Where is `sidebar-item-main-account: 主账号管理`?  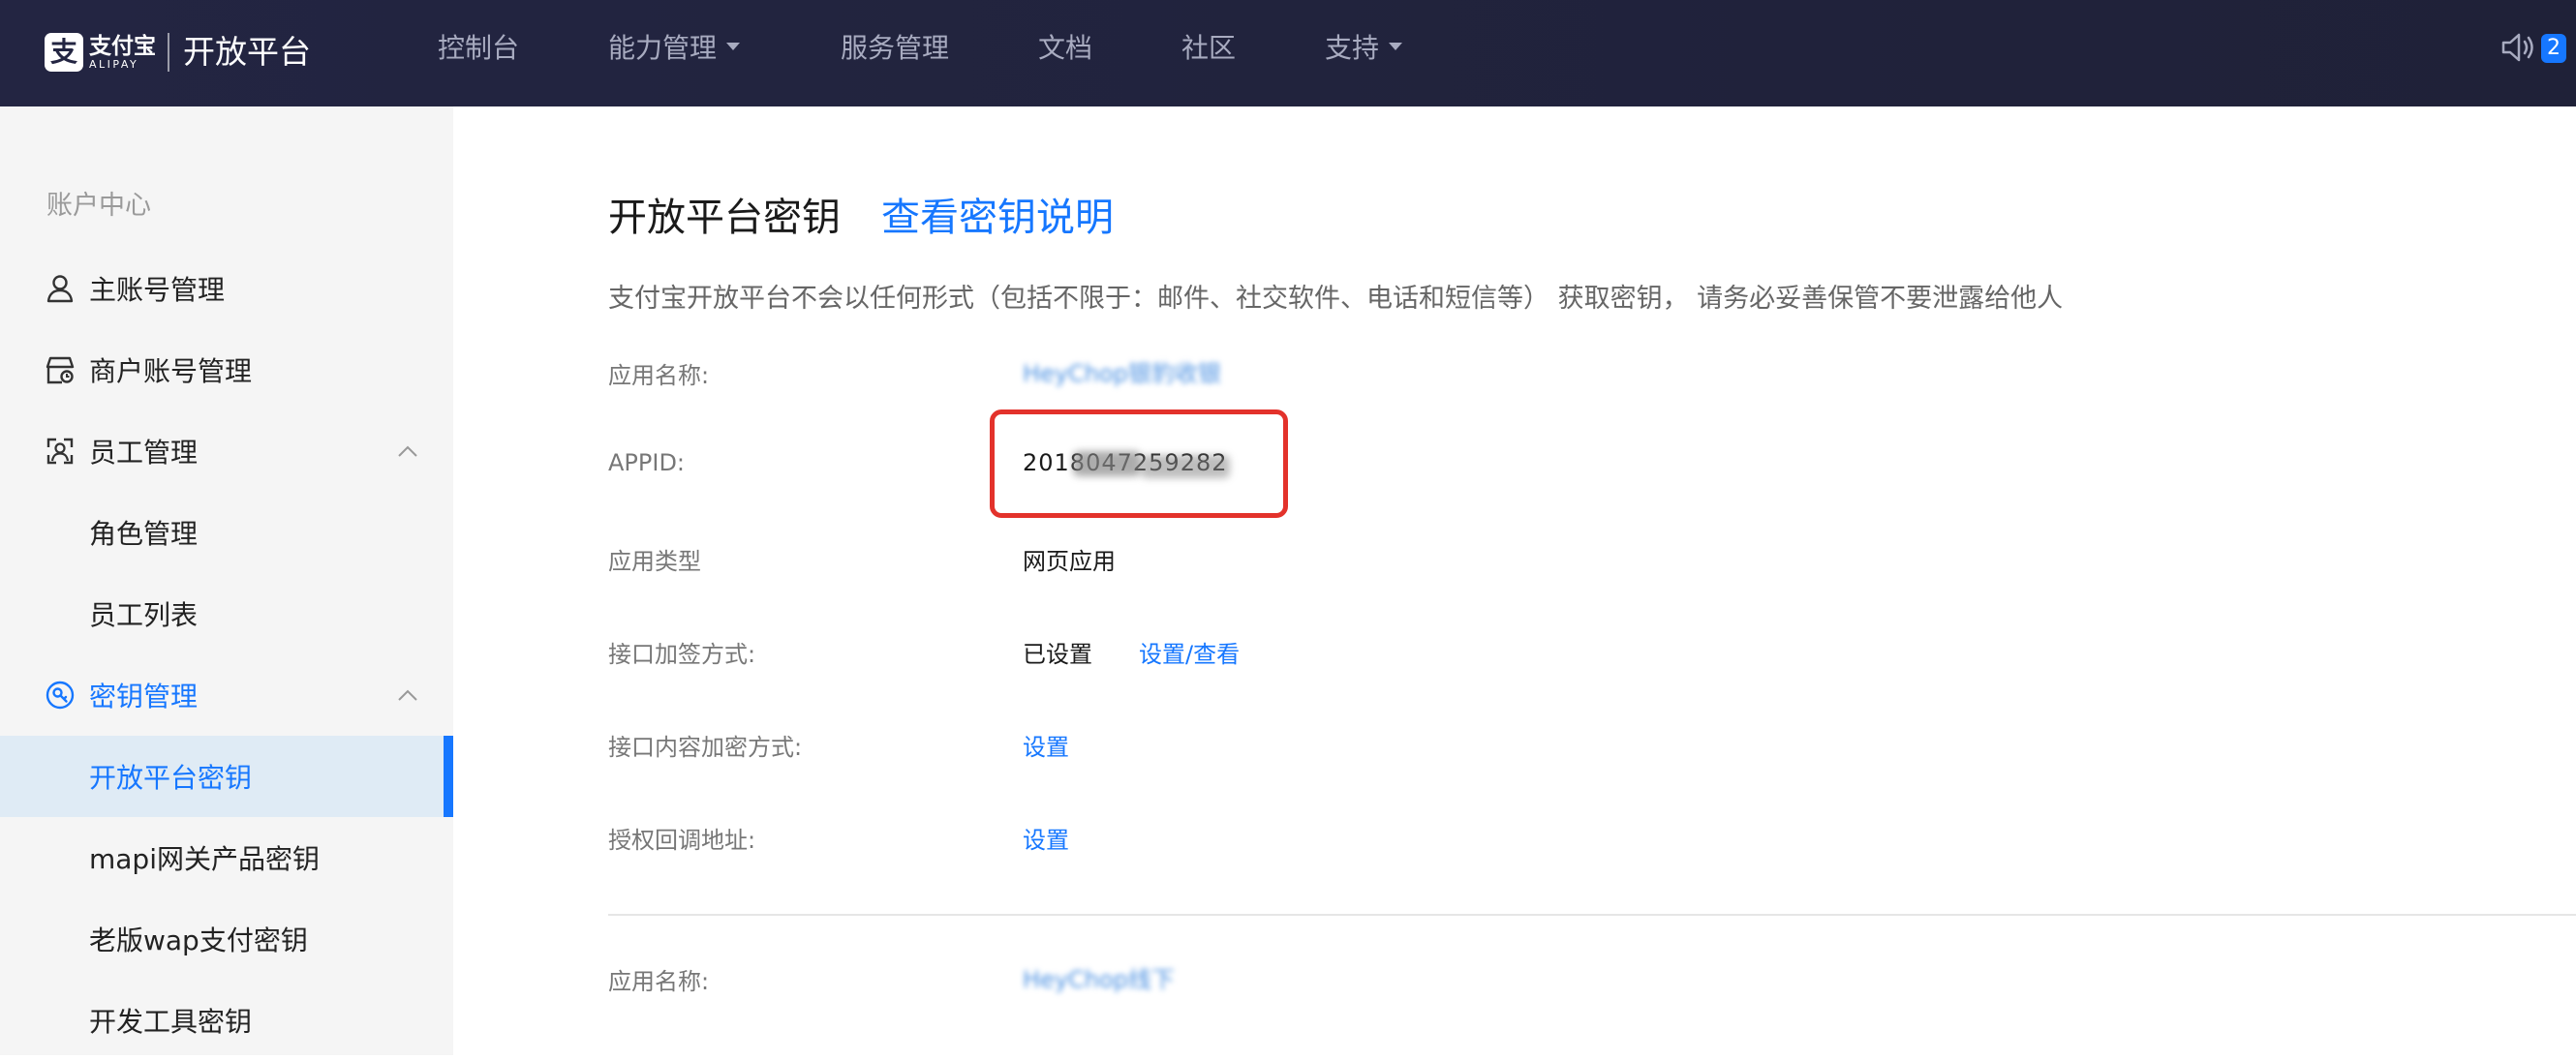
sidebar-item-main-account: 主账号管理 is located at coordinates (226, 288).